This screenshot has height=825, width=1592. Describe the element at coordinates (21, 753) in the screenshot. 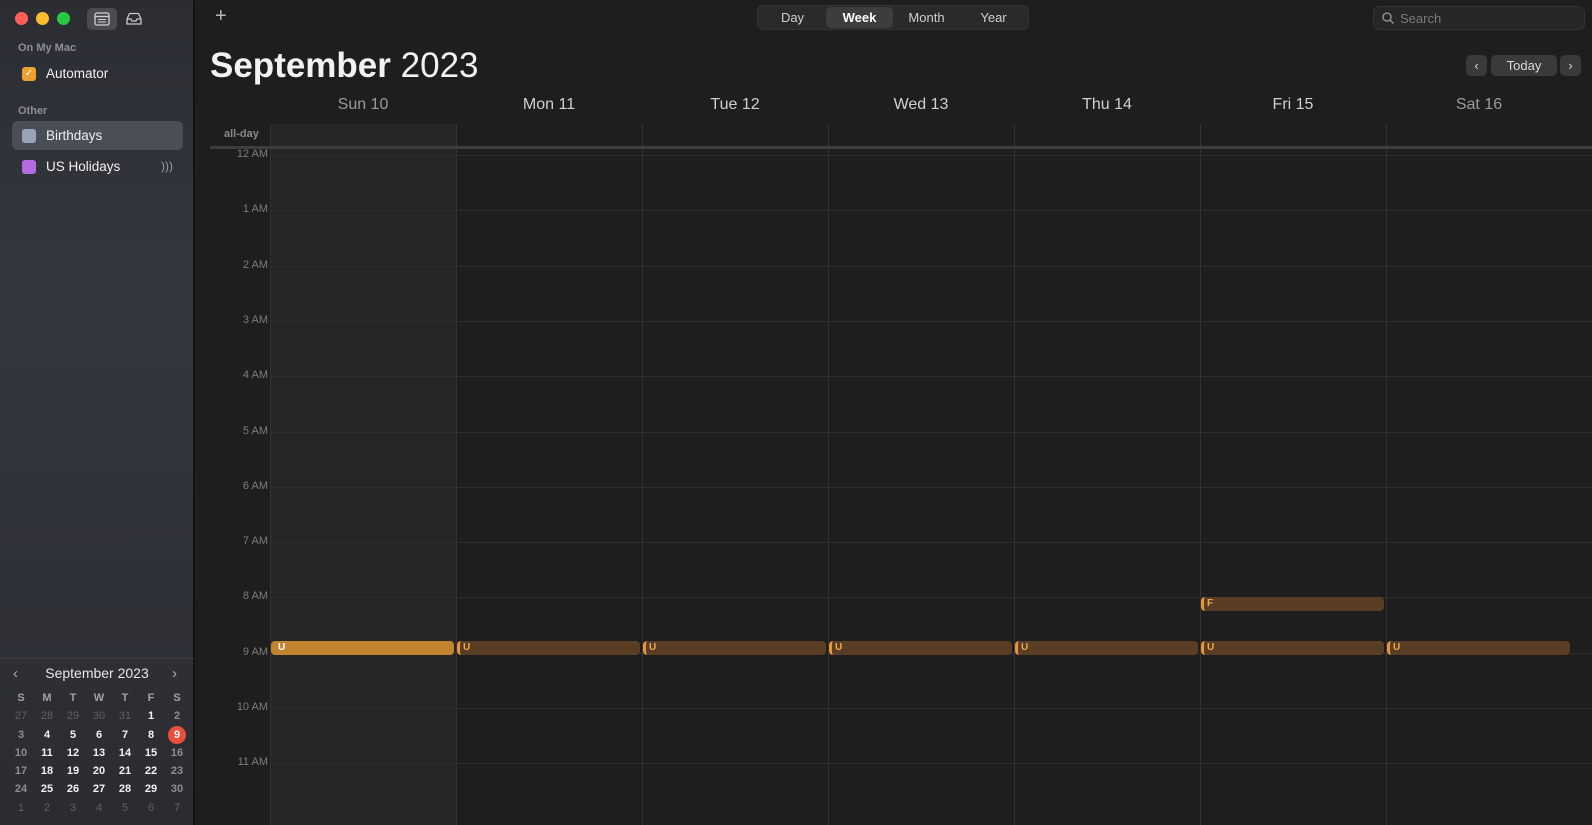

I see `mini-calendar-day: 10` at that location.